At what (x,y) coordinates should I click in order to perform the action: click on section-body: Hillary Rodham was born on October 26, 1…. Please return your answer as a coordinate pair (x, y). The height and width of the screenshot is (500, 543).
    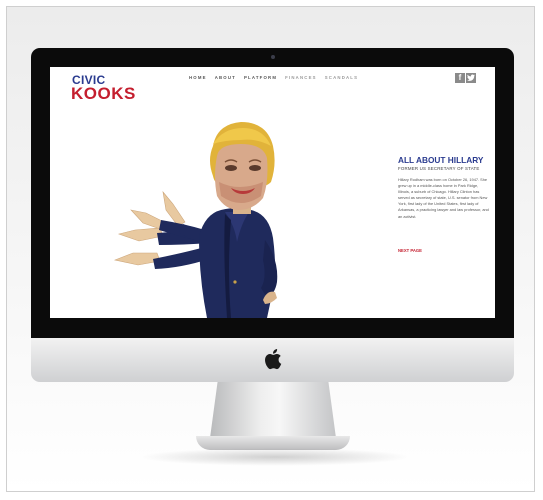
    Looking at the image, I should click on (443, 198).